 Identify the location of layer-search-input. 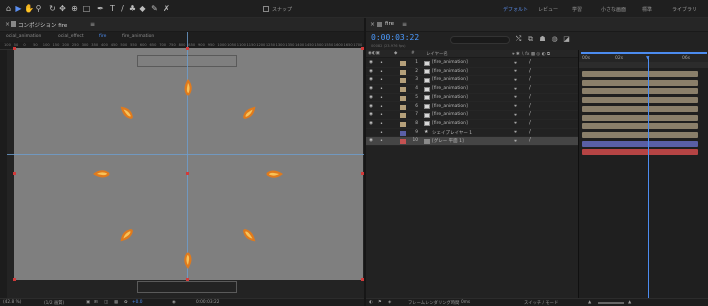
(480, 40).